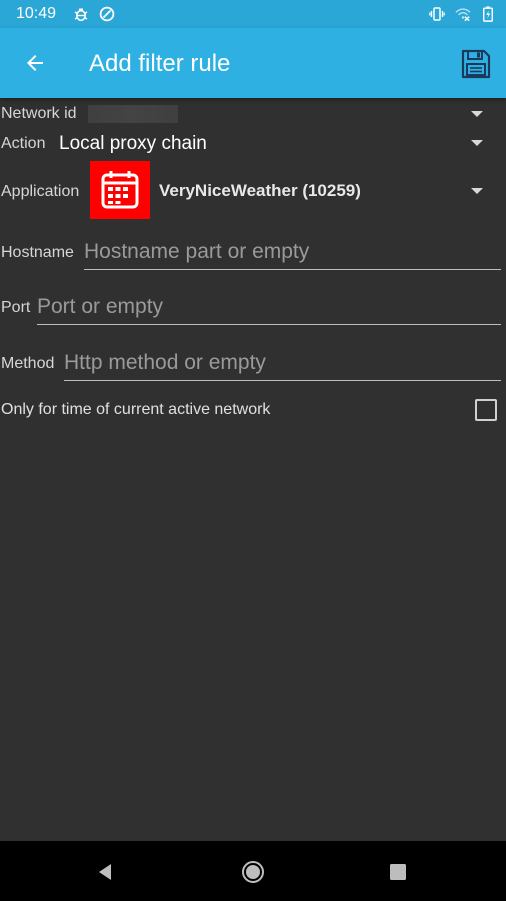 Image resolution: width=506 pixels, height=901 pixels. I want to click on status-time: 10:49, so click(36, 13).